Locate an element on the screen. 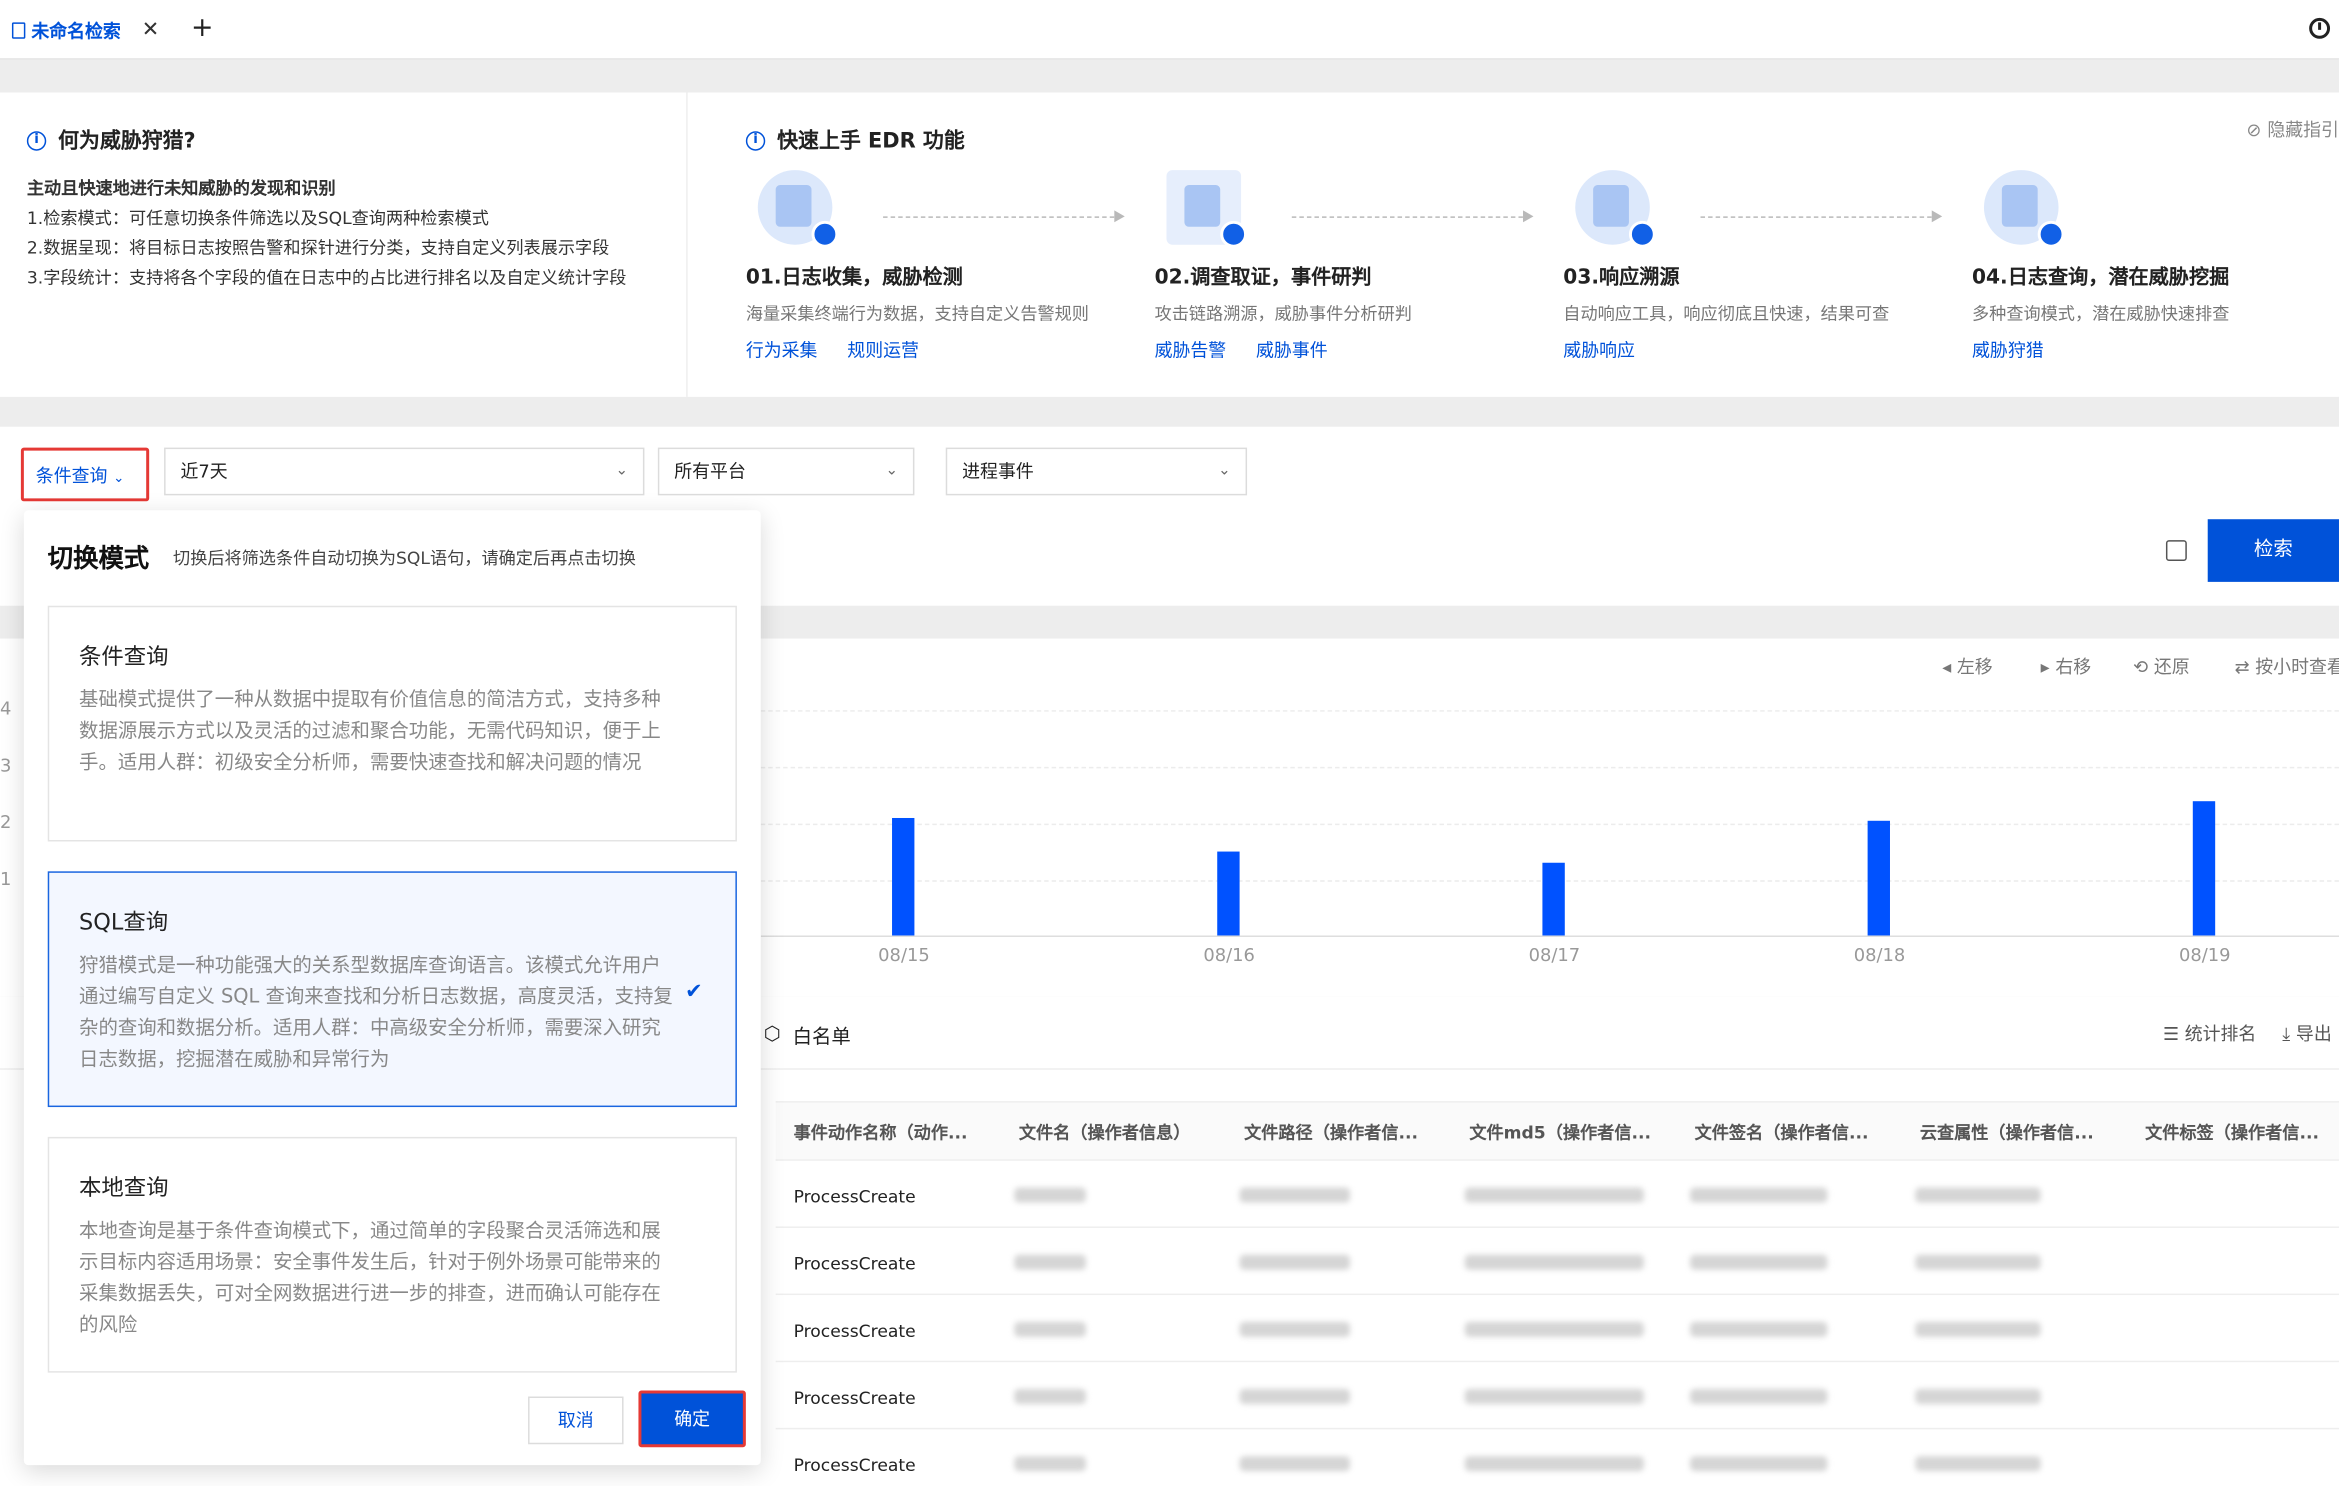 The width and height of the screenshot is (2339, 1486). log-query-icon is located at coordinates (2024, 209).